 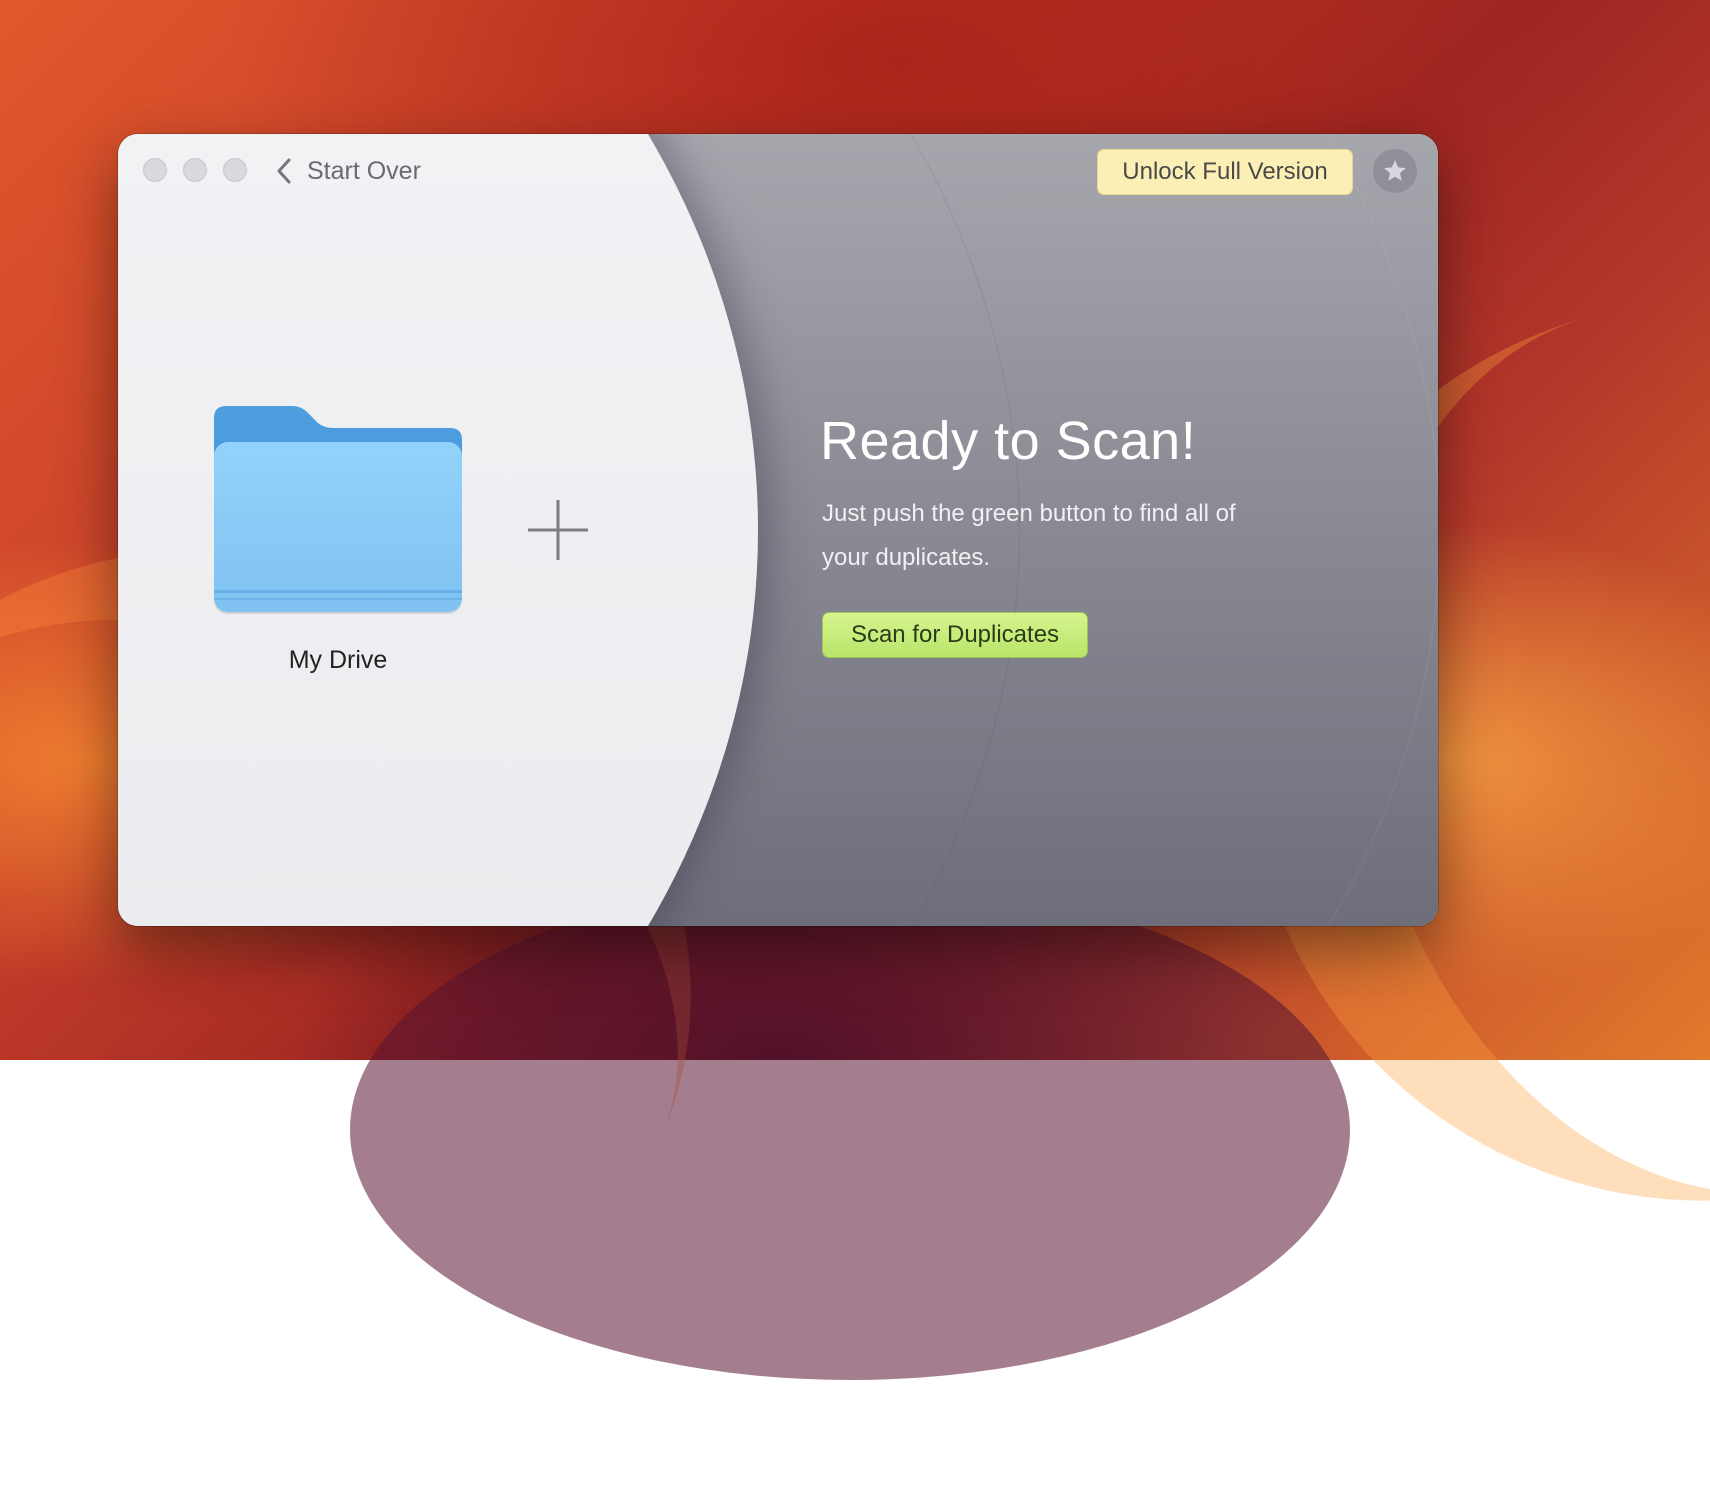 What do you see at coordinates (1225, 172) in the screenshot?
I see `unlock-full-version-button: Unlock Full Version` at bounding box center [1225, 172].